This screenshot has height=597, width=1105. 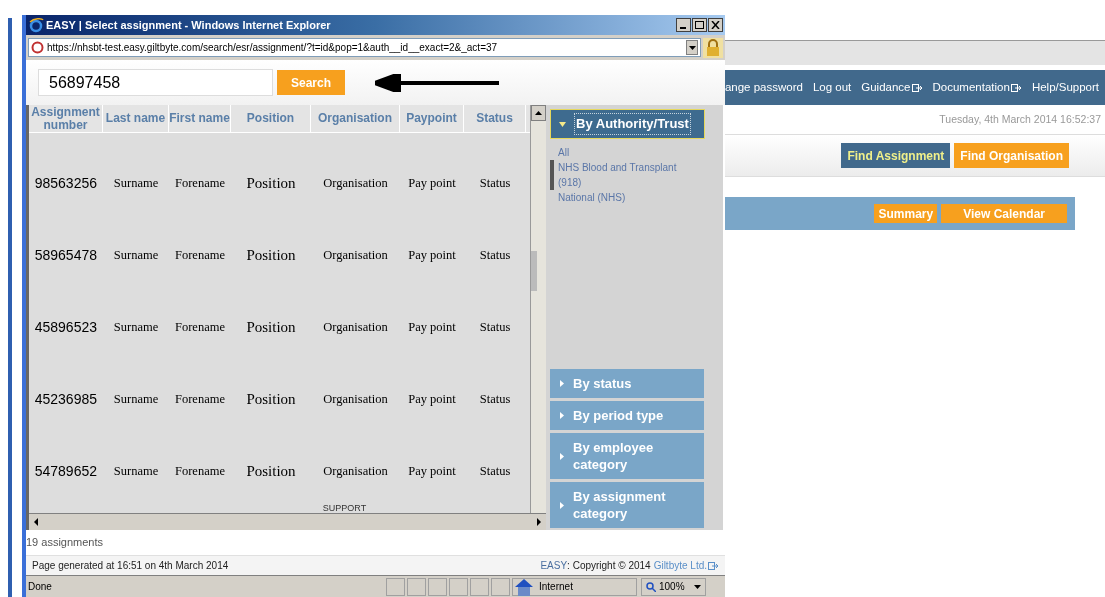 What do you see at coordinates (65, 471) in the screenshot?
I see `table-cell-text: 54789652` at bounding box center [65, 471].